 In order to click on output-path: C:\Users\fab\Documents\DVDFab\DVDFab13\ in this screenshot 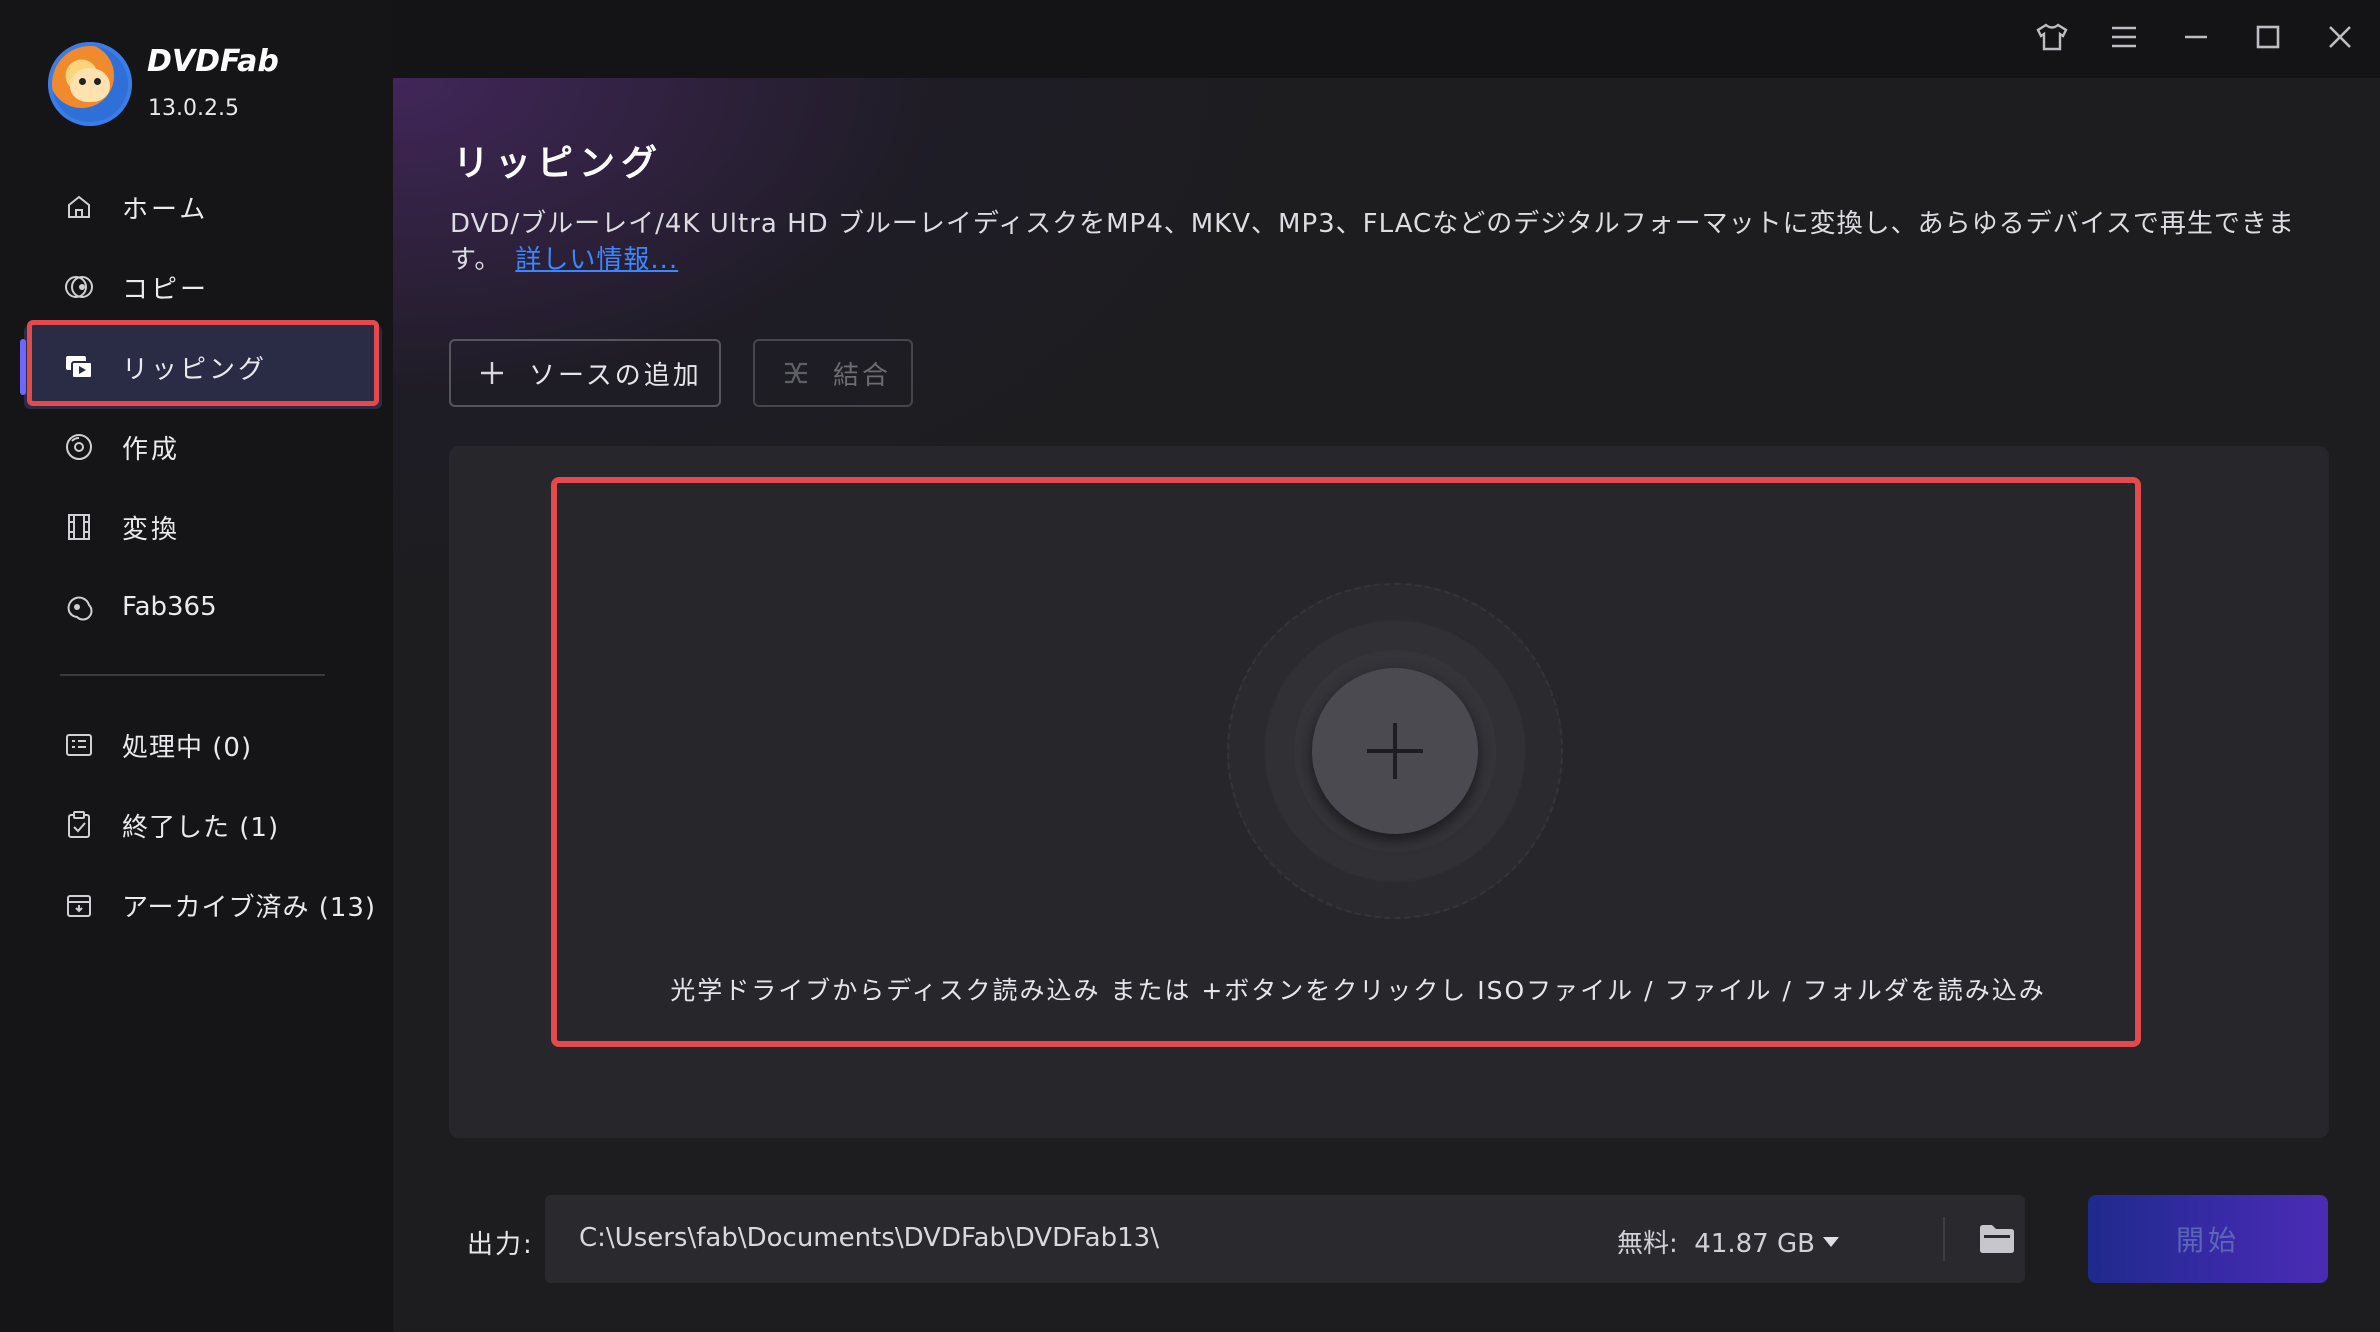, I will do `click(869, 1238)`.